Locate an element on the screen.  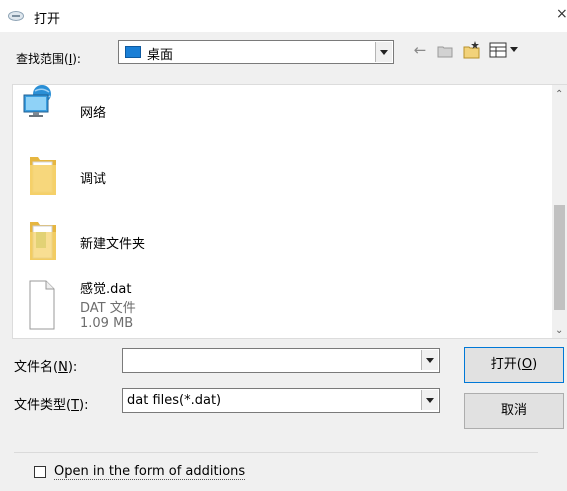
file-size: 1.09 MB is located at coordinates (107, 323).